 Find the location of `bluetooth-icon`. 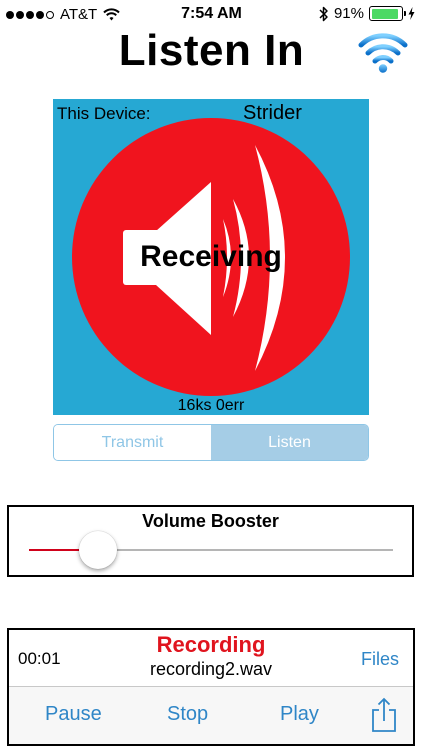

bluetooth-icon is located at coordinates (323, 13).